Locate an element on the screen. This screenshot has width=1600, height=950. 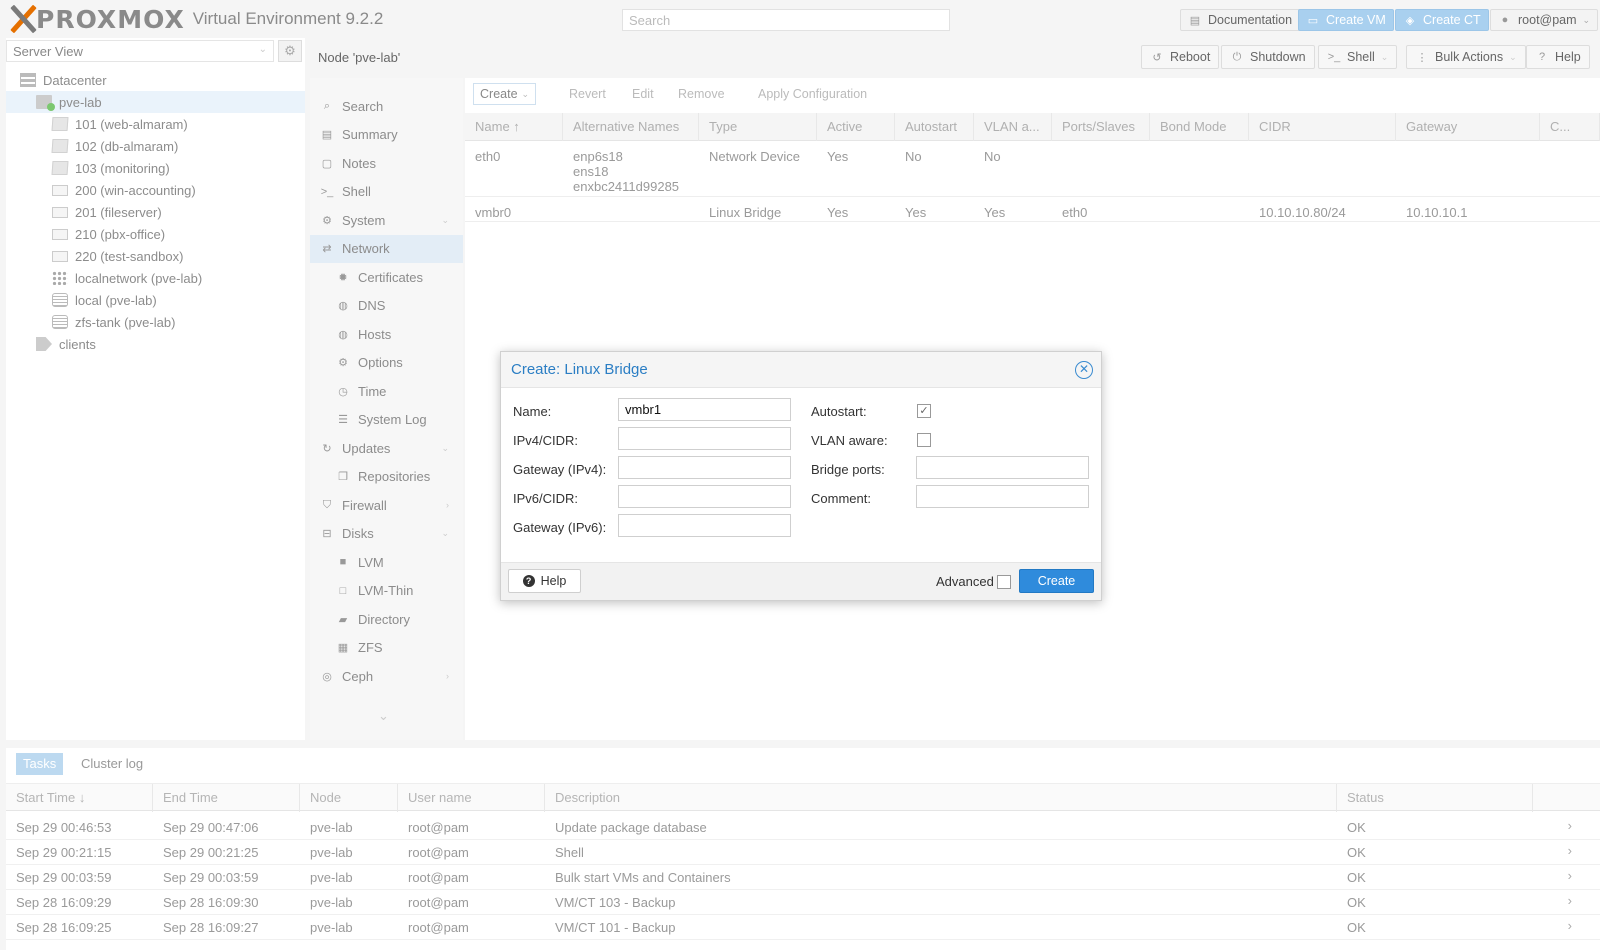
column-header: CIDR is located at coordinates (1322, 127).